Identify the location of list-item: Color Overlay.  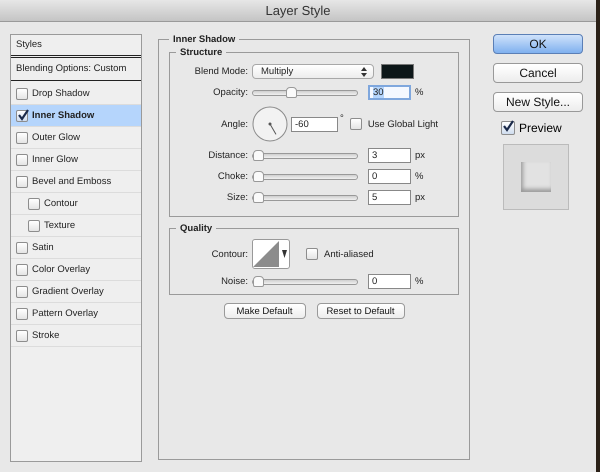
(76, 270).